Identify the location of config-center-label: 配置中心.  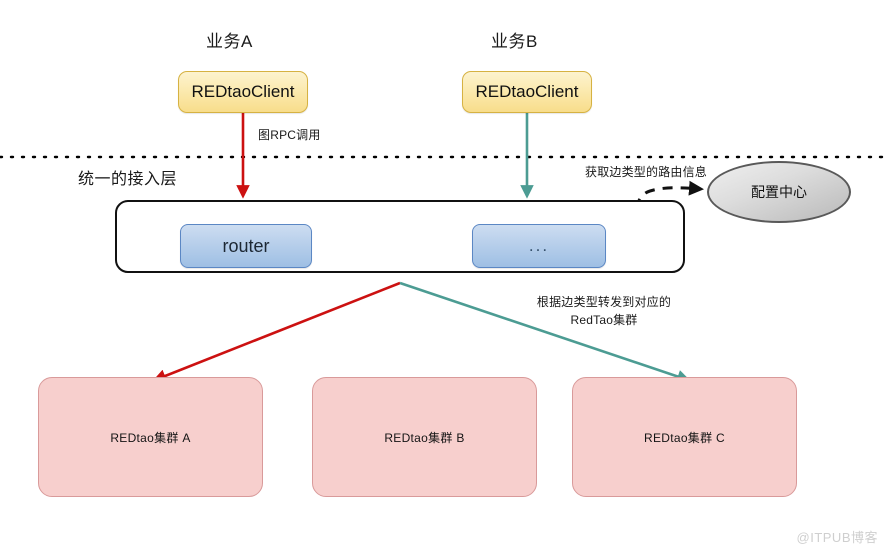
(779, 192).